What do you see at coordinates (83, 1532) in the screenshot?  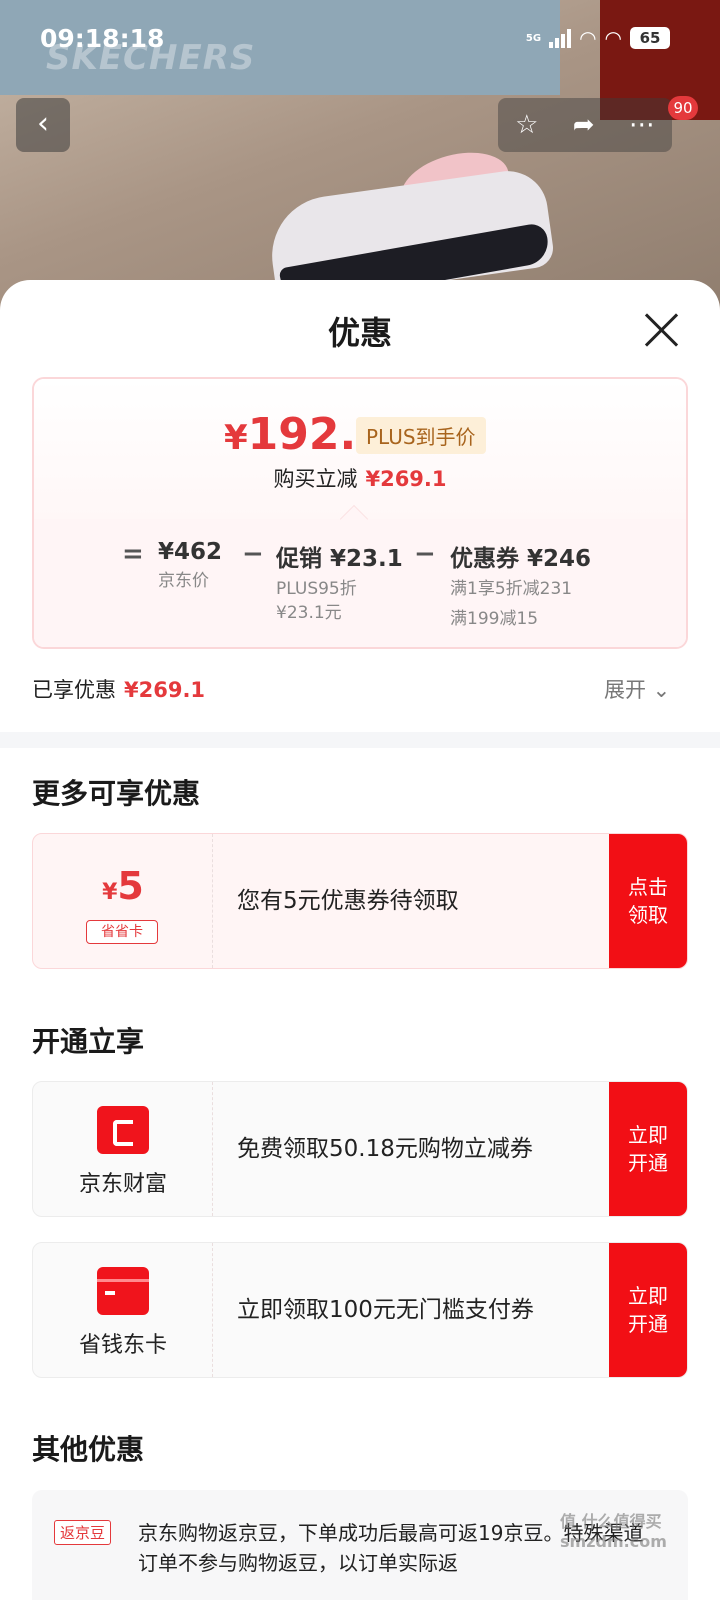 I see `return-bean-tag: 返京豆` at bounding box center [83, 1532].